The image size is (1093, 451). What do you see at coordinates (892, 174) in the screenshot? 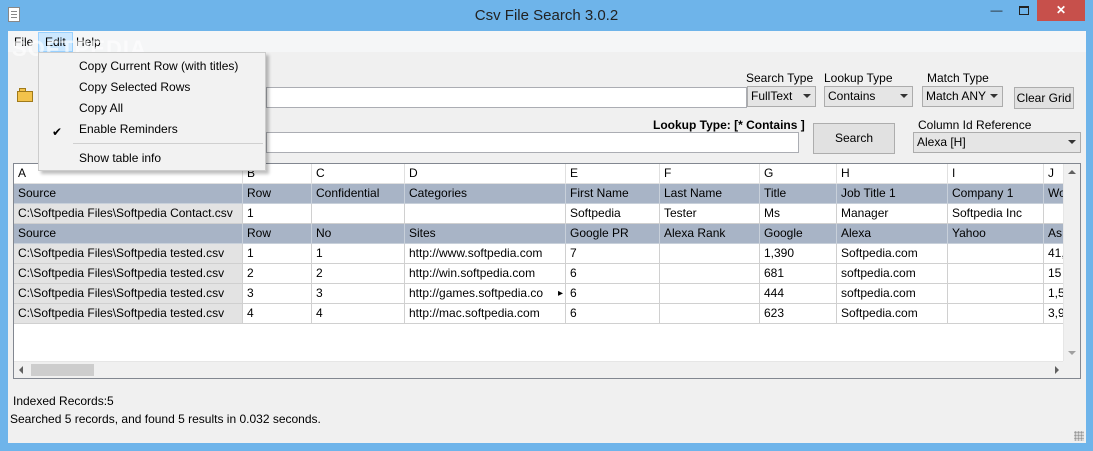
I see `grid-cell: H` at bounding box center [892, 174].